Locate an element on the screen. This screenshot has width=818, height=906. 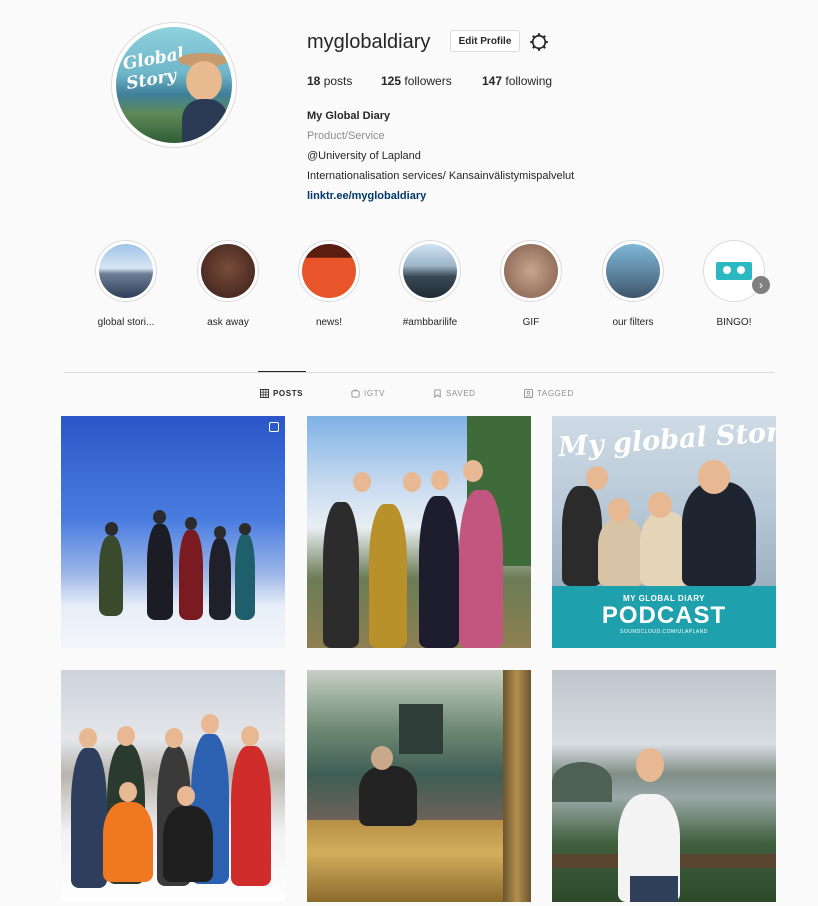
profile-username: myglobaldiary is located at coordinates (369, 42).